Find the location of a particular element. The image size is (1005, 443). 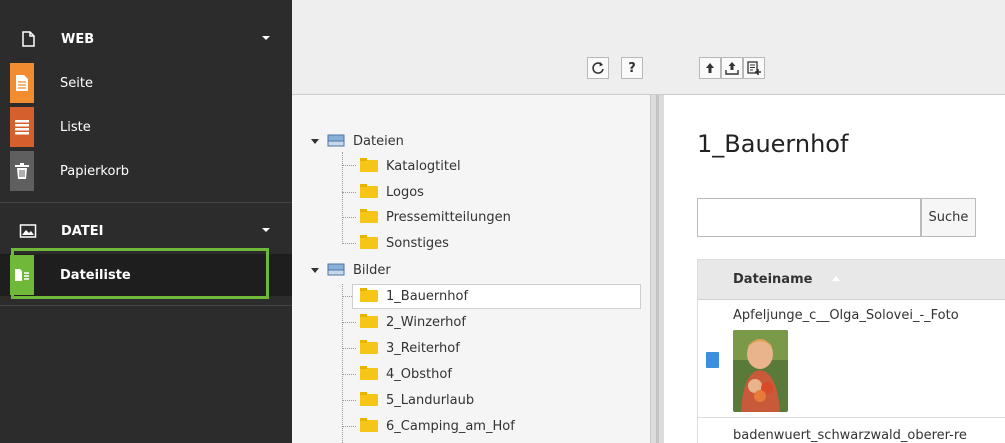

tree-node-label: 4_Obsthof is located at coordinates (419, 374).